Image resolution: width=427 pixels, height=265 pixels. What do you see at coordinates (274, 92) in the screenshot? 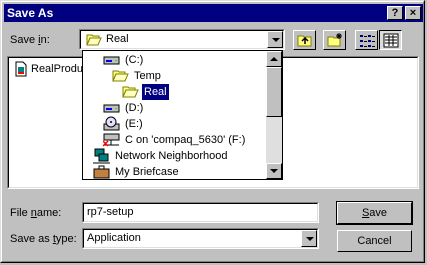
I see `scroll-thumb` at bounding box center [274, 92].